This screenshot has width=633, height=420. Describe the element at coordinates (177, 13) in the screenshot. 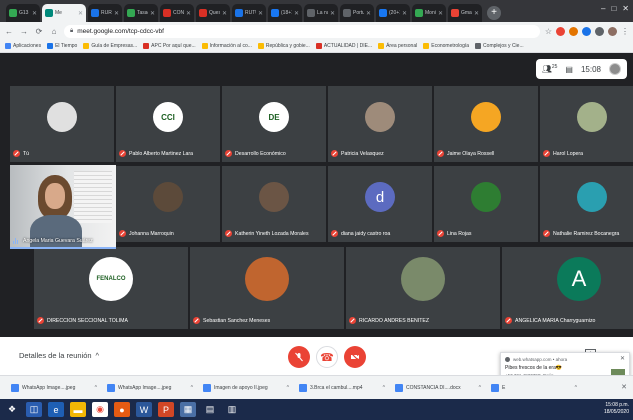

I see `browser-tab: CONV✕` at that location.